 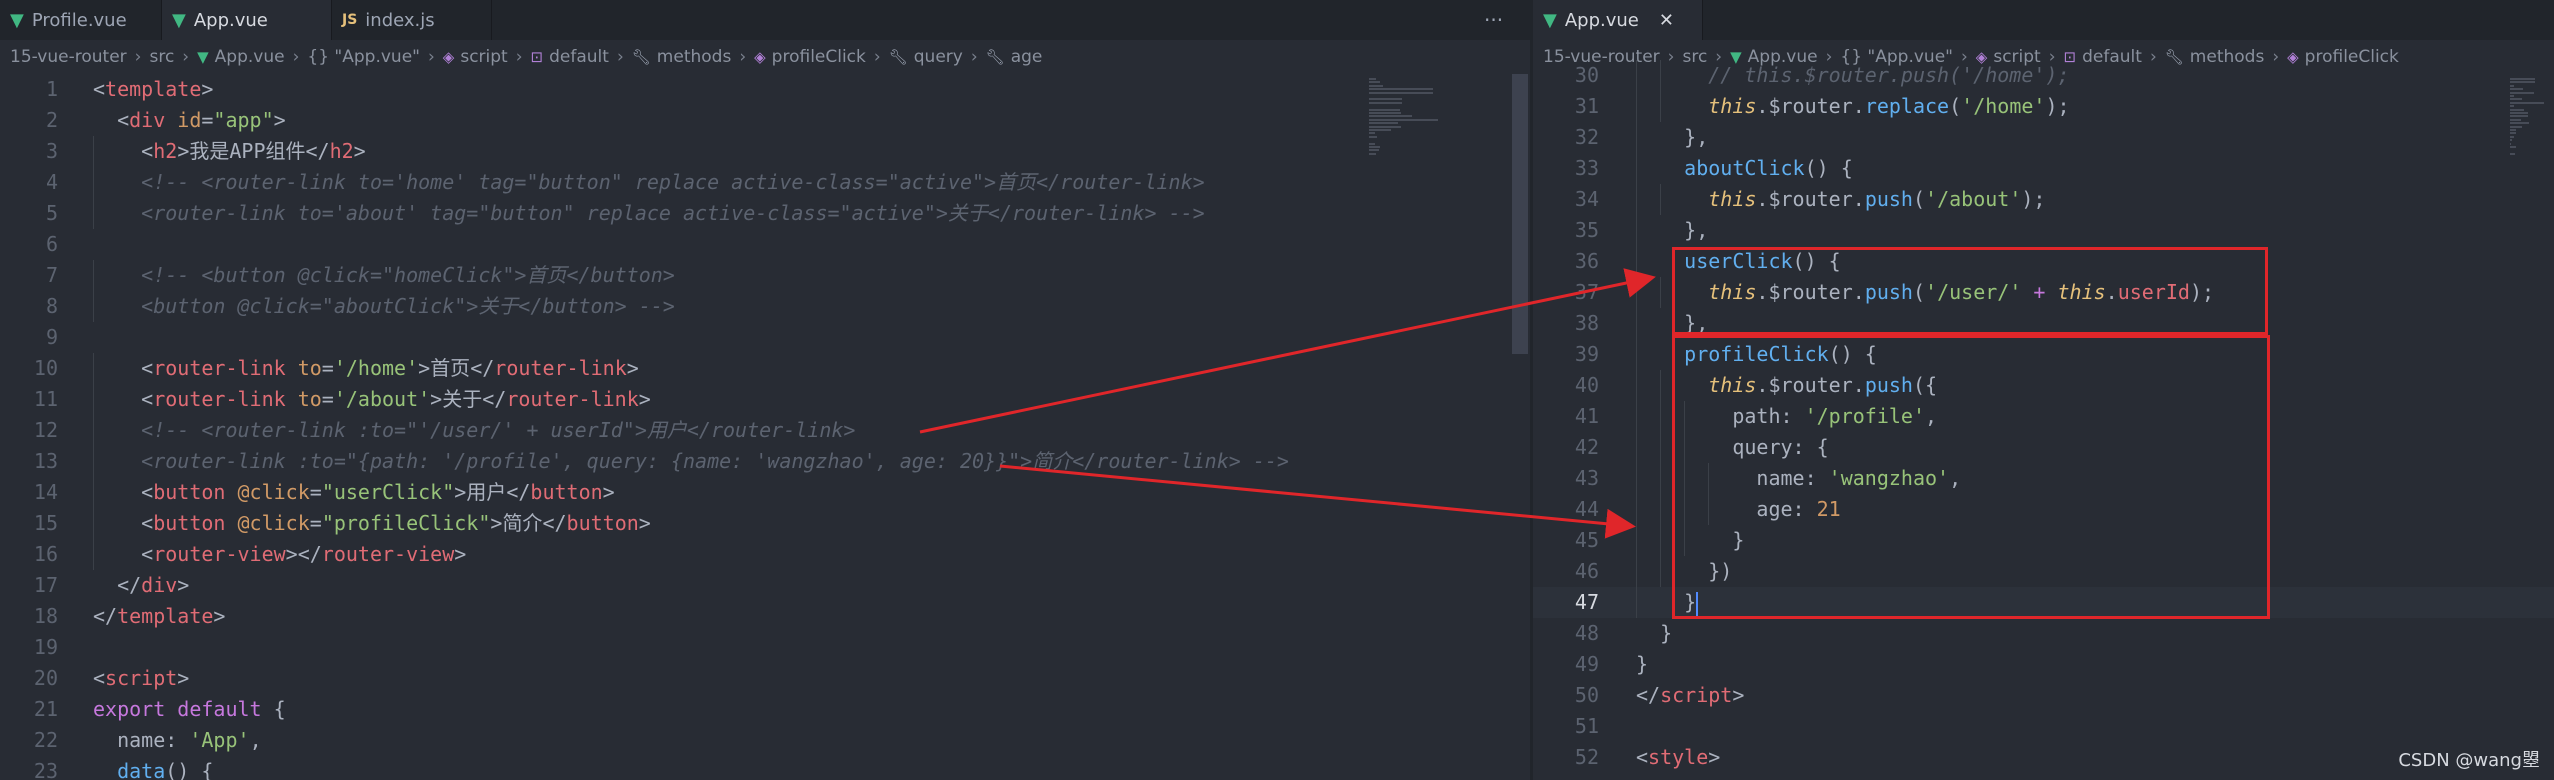 I want to click on code-line: 50 </script>, so click(x=2043, y=695).